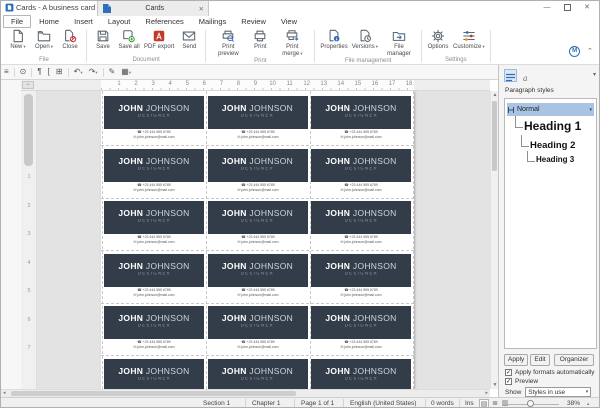  What do you see at coordinates (260, 40) in the screenshot?
I see `print-button: Print` at bounding box center [260, 40].